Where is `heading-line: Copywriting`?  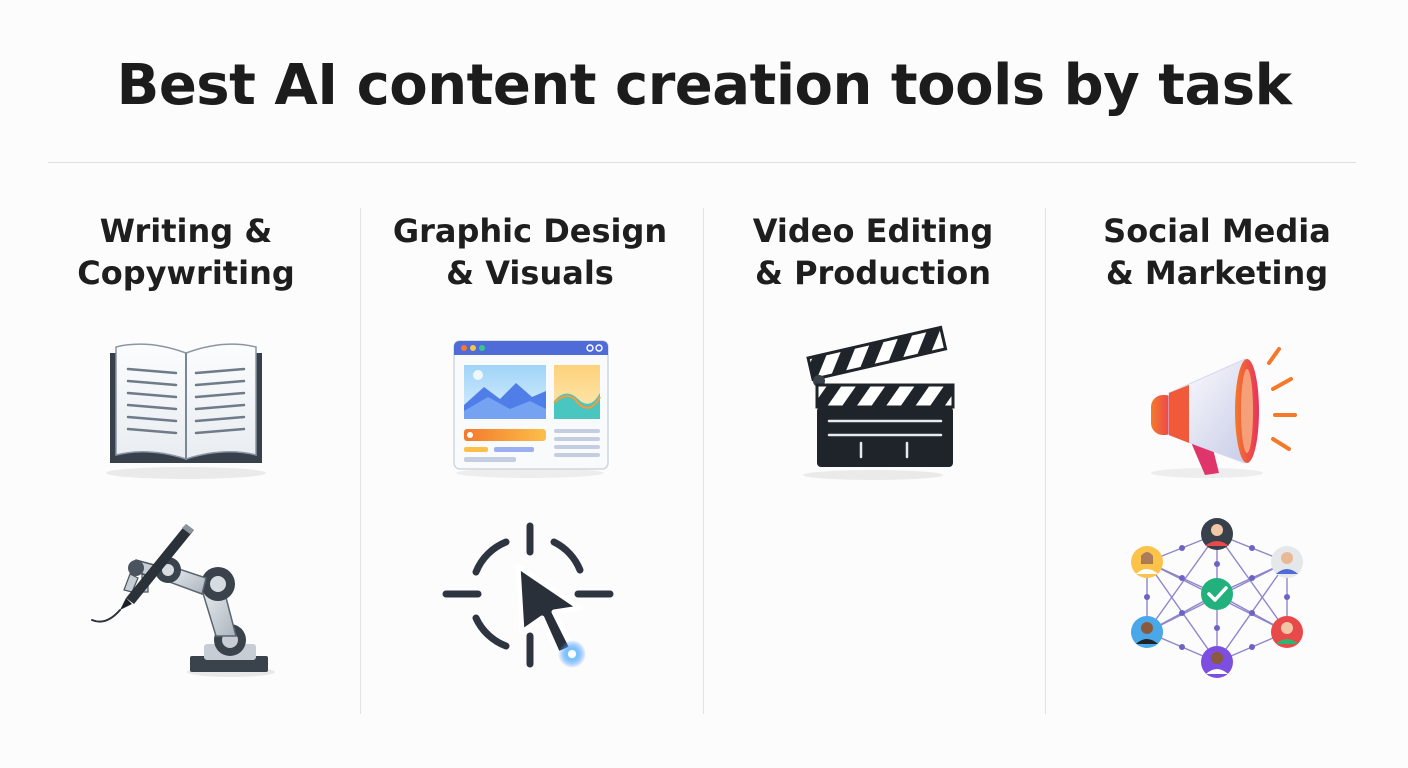 heading-line: Copywriting is located at coordinates (186, 273).